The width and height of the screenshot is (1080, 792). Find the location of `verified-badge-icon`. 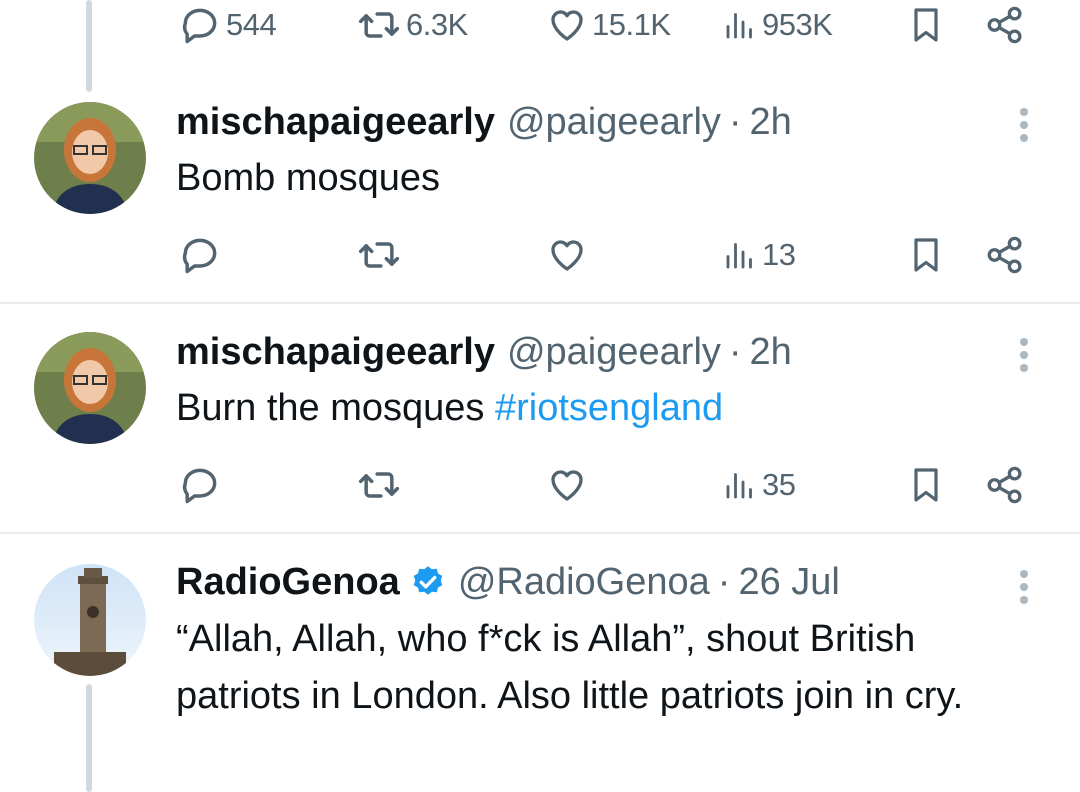

verified-badge-icon is located at coordinates (428, 582).